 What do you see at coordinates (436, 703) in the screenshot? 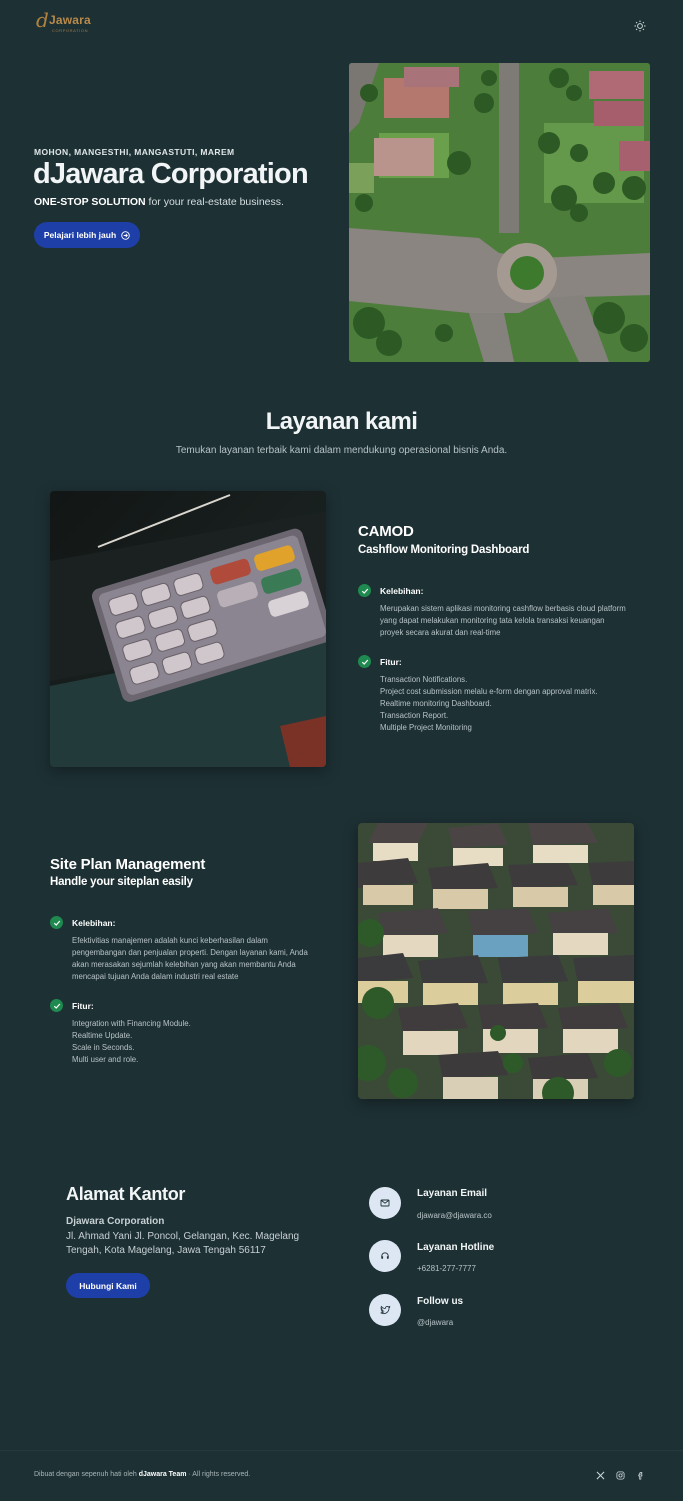
I see `feature-item: Realtime monitoring Dashboard.` at bounding box center [436, 703].